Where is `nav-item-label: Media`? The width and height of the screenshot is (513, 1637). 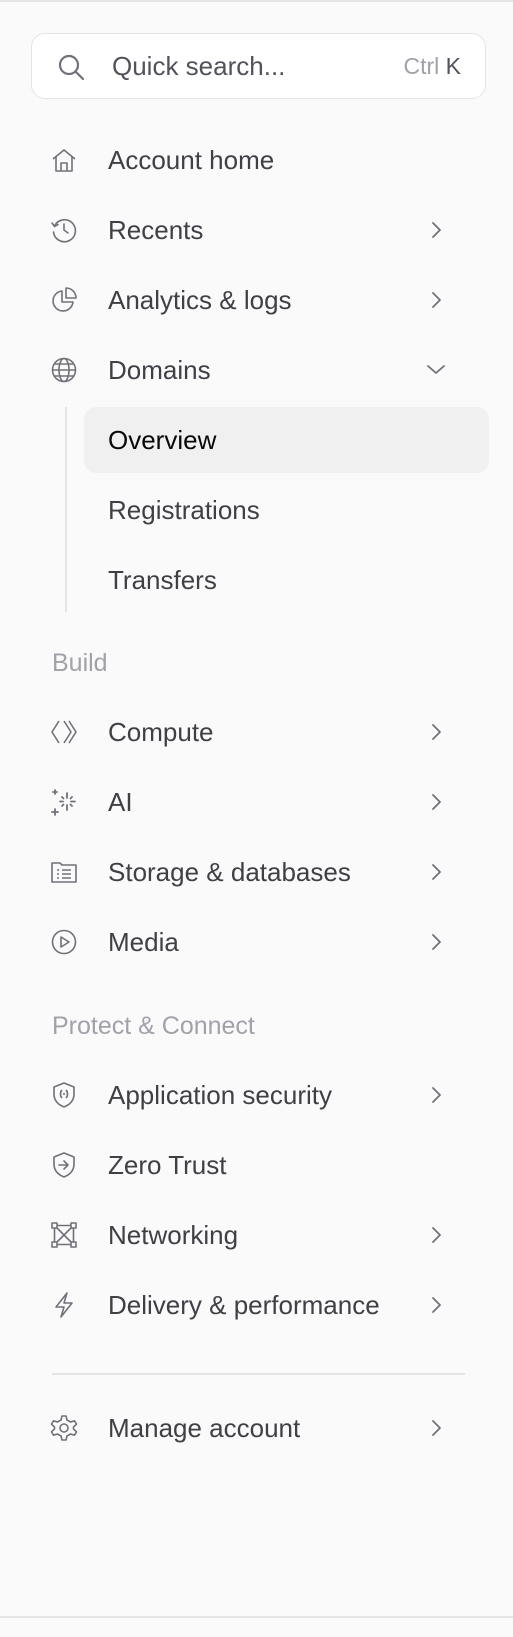 nav-item-label: Media is located at coordinates (143, 941).